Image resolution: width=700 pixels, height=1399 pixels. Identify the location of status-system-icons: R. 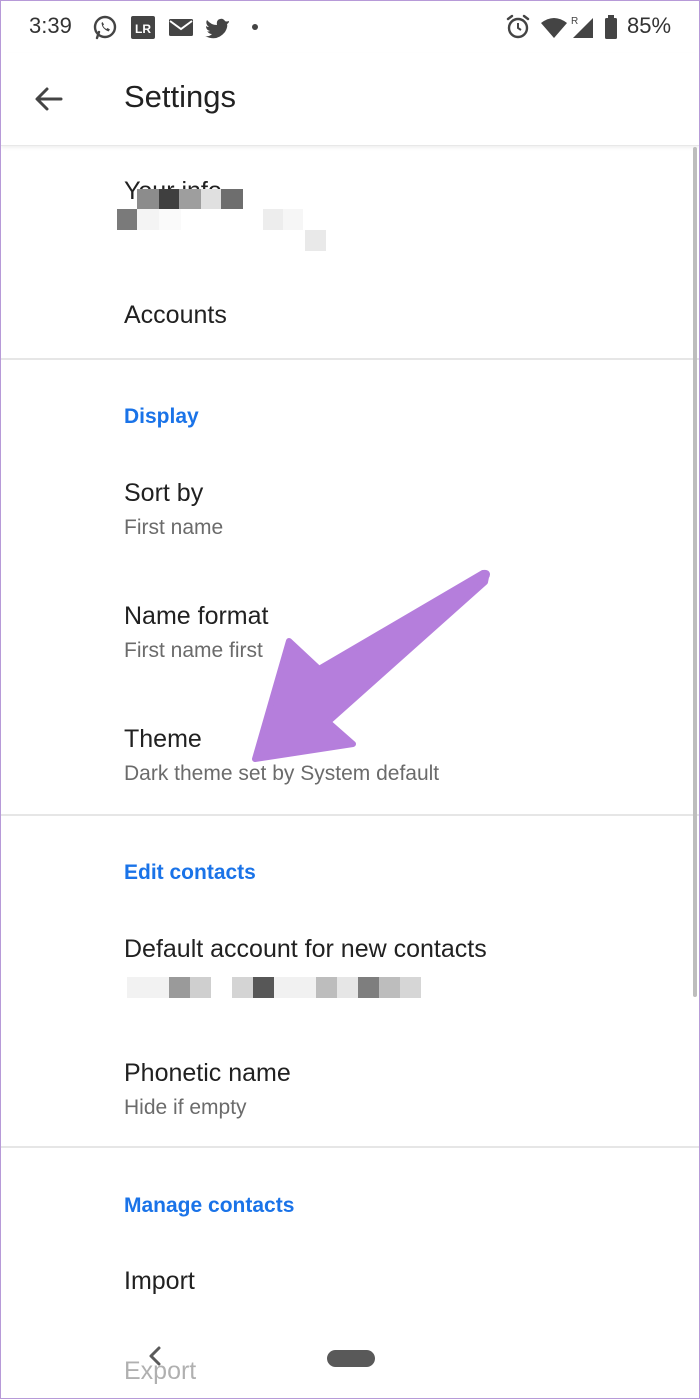
(561, 26).